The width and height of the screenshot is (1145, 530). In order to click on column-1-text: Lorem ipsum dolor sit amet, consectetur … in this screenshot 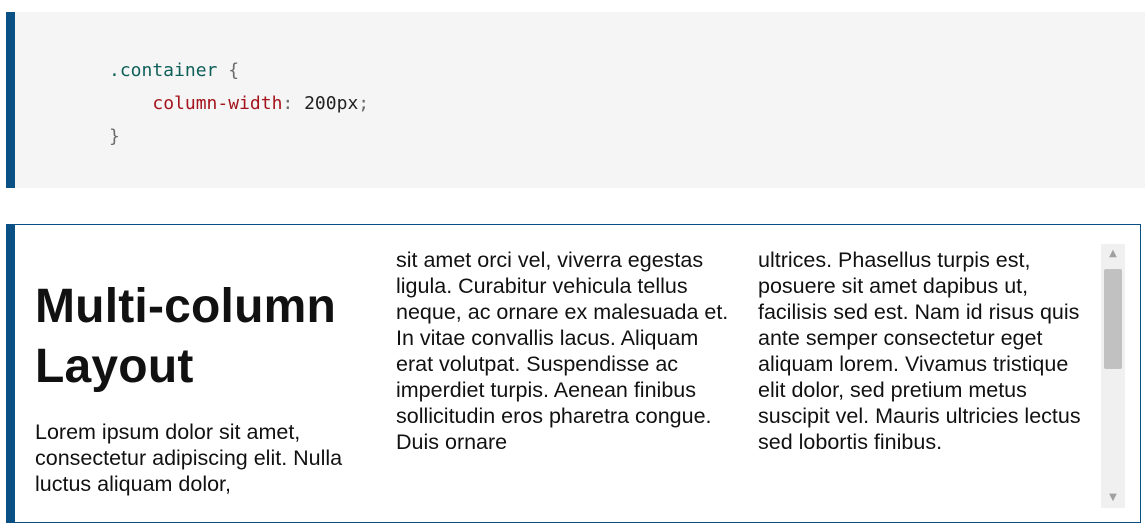, I will do `click(189, 458)`.